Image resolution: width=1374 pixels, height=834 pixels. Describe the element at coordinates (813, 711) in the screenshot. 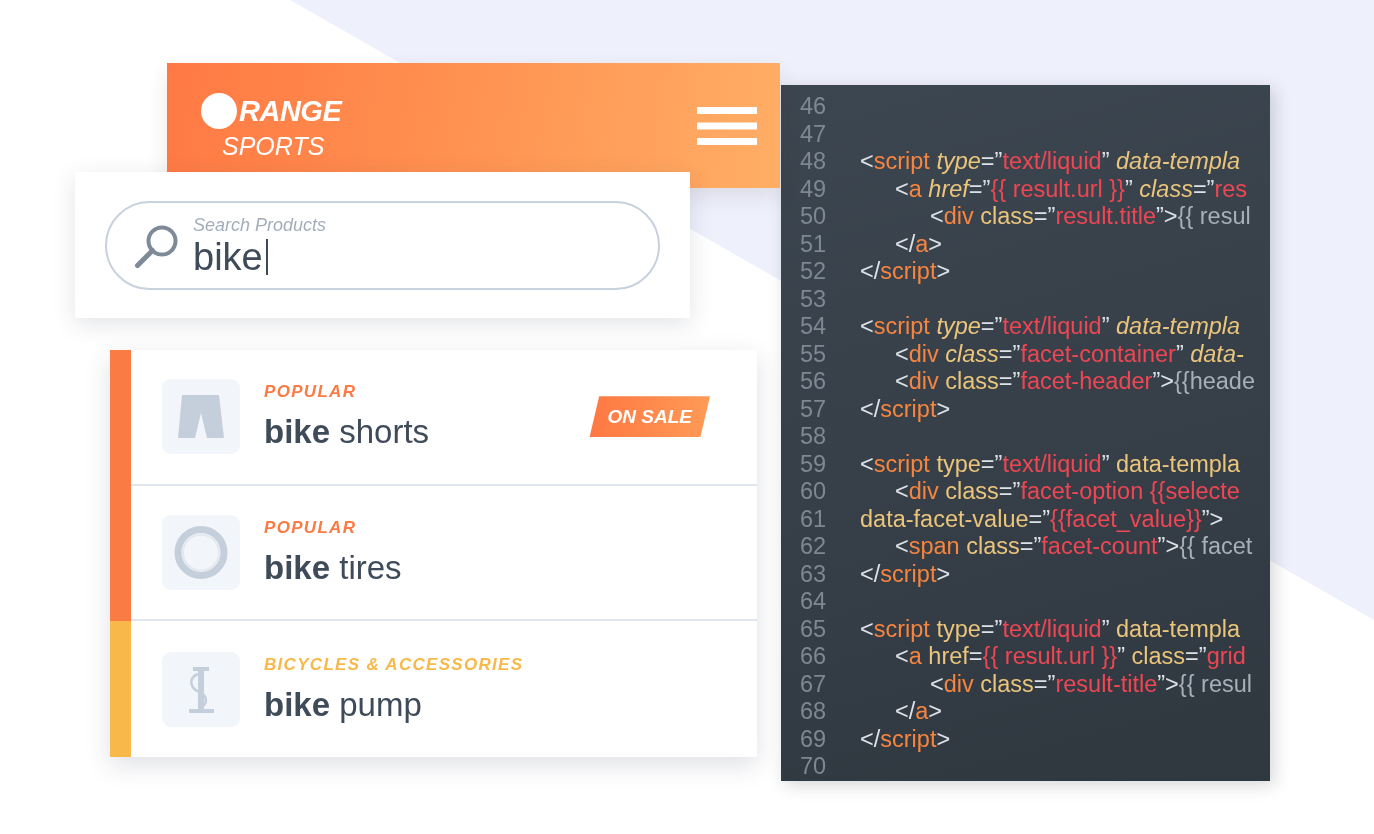

I see `line-number: 68` at that location.